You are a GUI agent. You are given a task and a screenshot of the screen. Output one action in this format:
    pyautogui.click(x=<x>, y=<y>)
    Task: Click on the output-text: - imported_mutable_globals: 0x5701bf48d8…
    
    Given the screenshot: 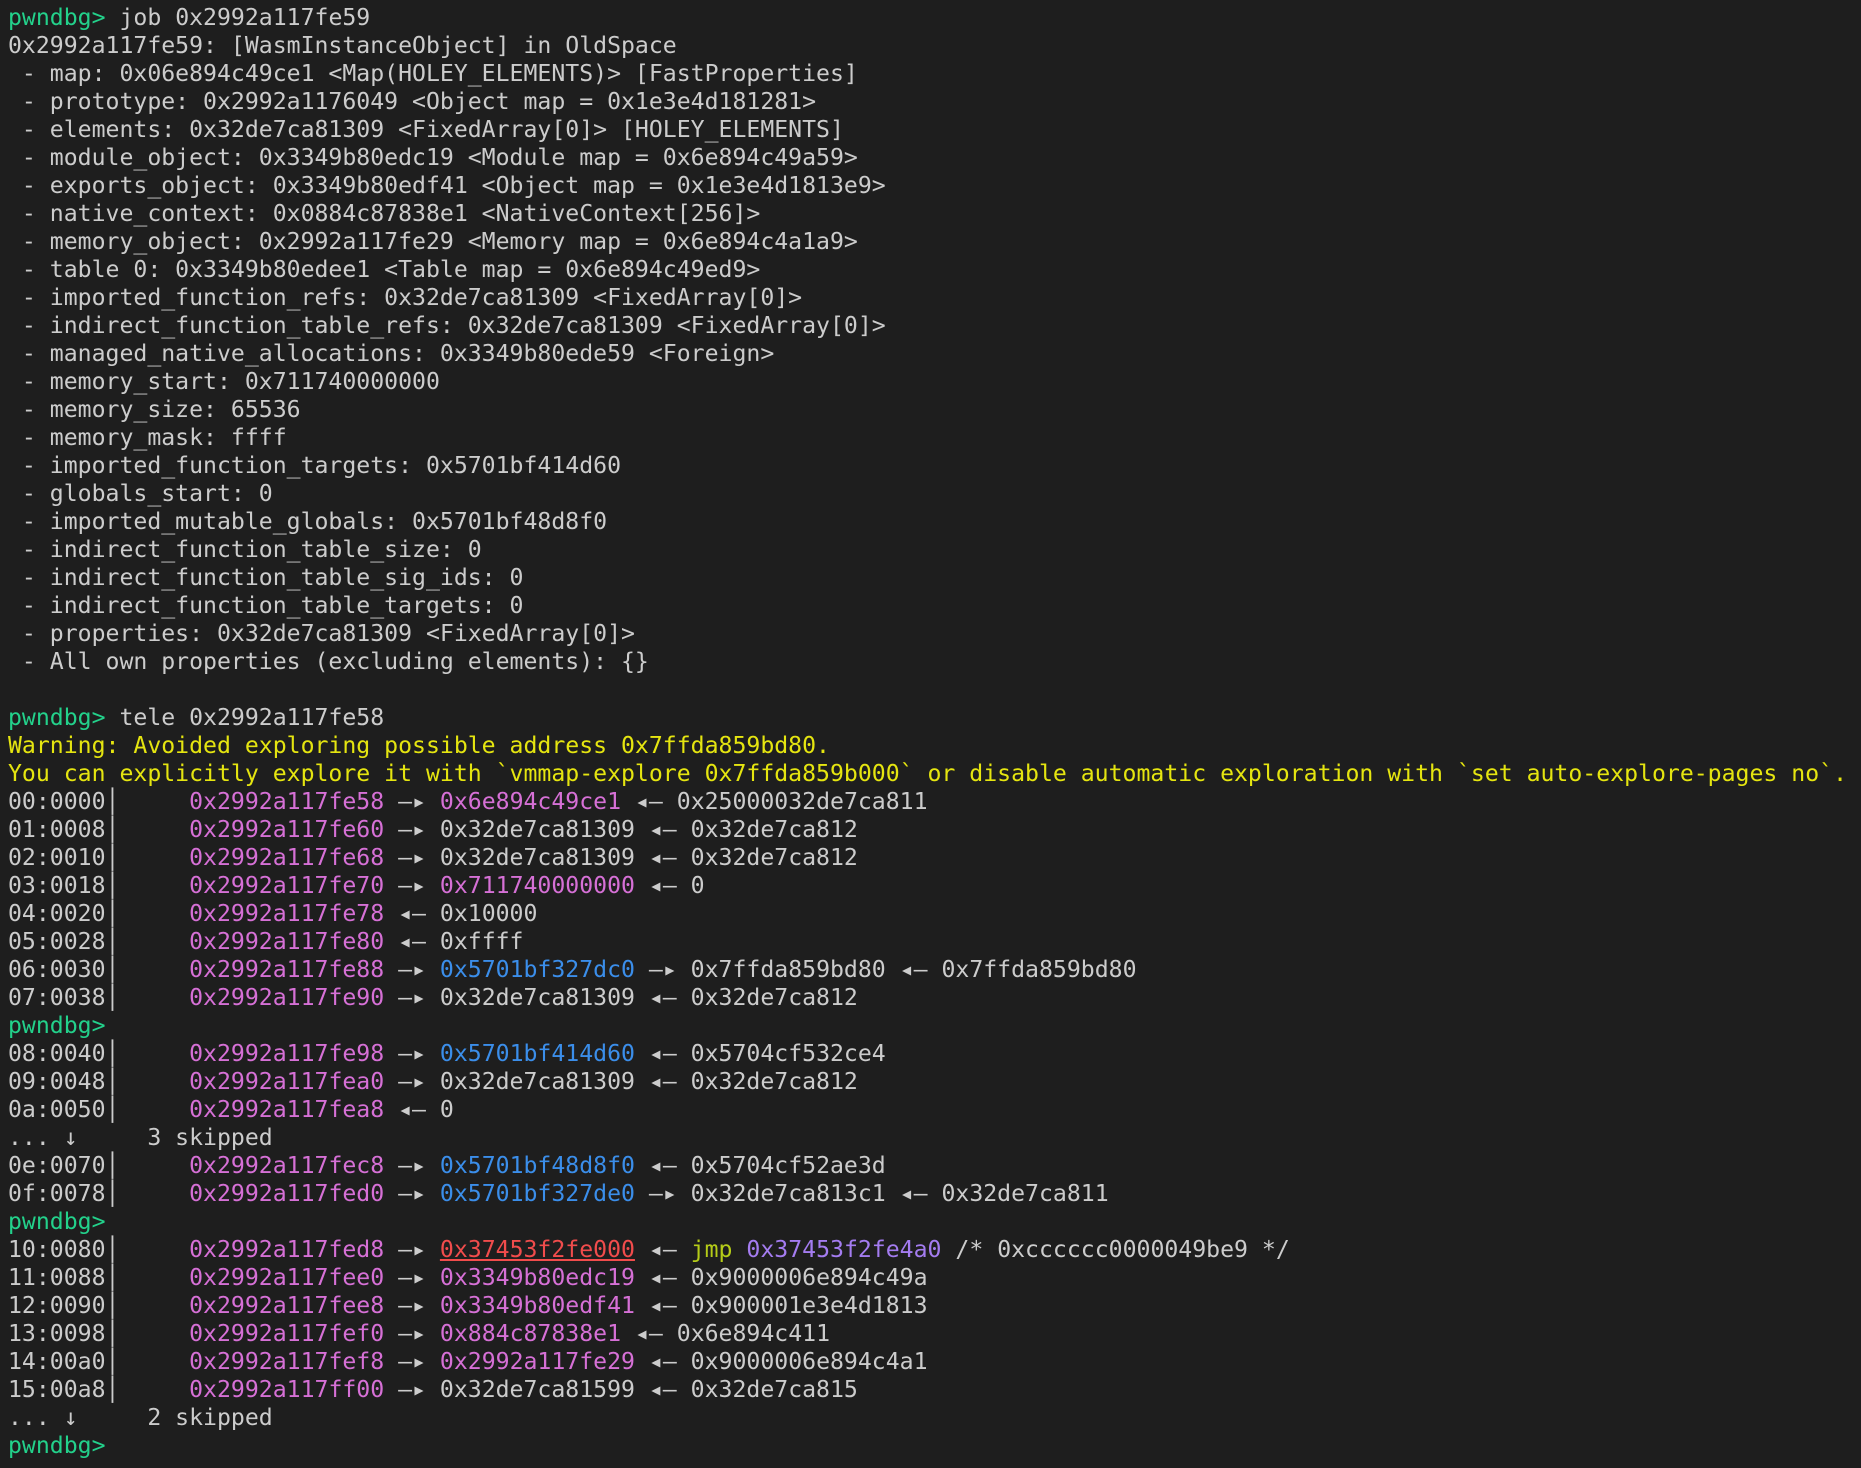 What is the action you would take?
    pyautogui.click(x=308, y=522)
    